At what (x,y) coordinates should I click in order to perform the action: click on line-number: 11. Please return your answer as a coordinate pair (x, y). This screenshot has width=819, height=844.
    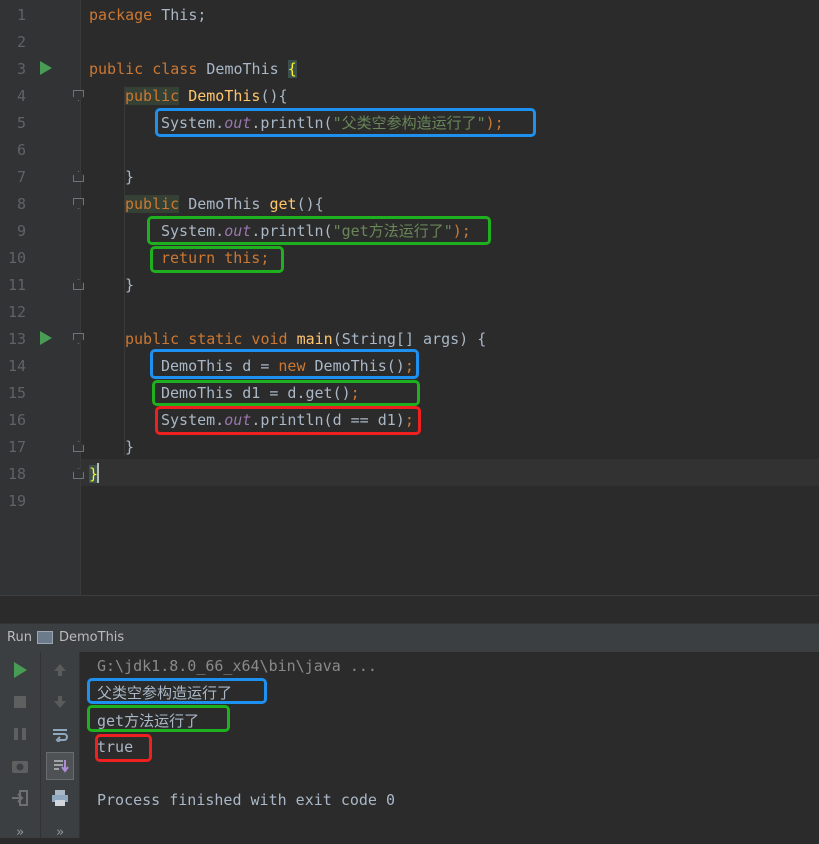
    Looking at the image, I should click on (16, 285).